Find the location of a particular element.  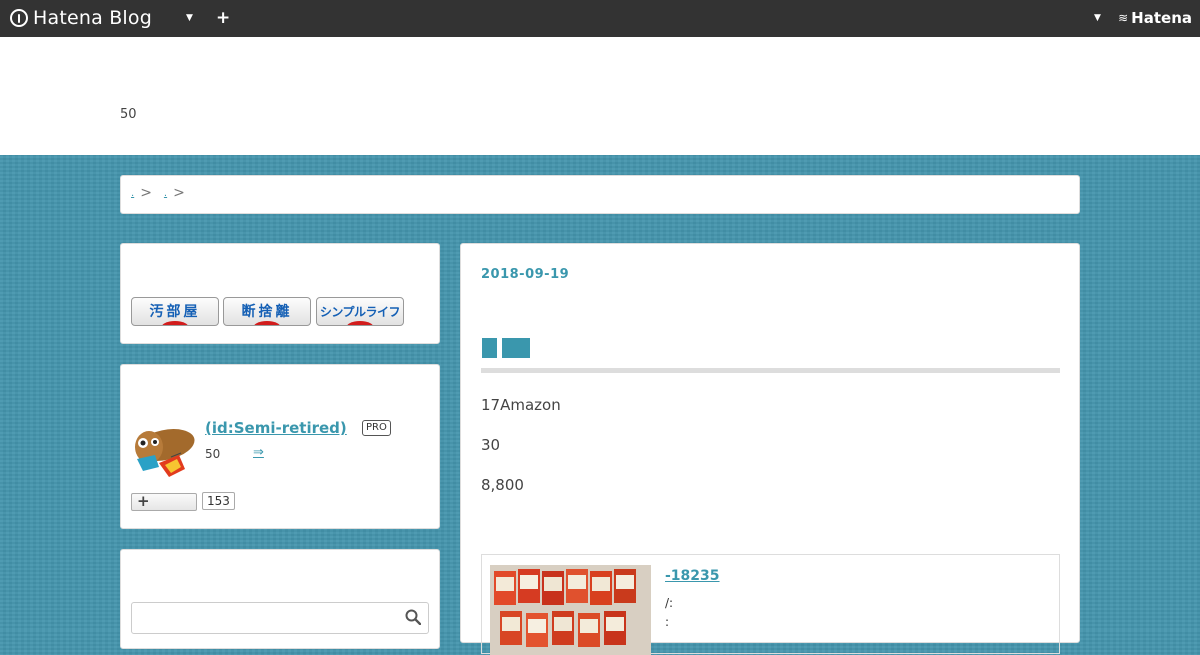

hatena-blog-logo: Hatena Blog is located at coordinates (81, 18).